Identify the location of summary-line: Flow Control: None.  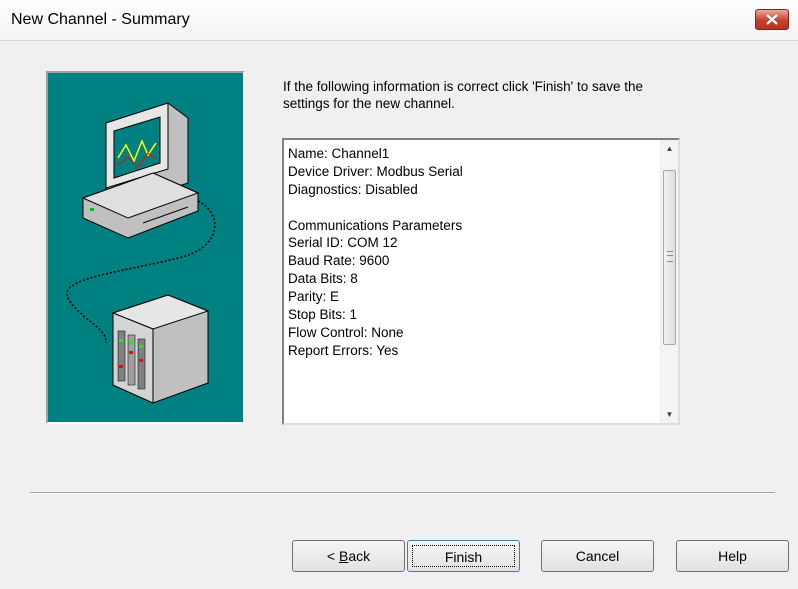
(346, 332).